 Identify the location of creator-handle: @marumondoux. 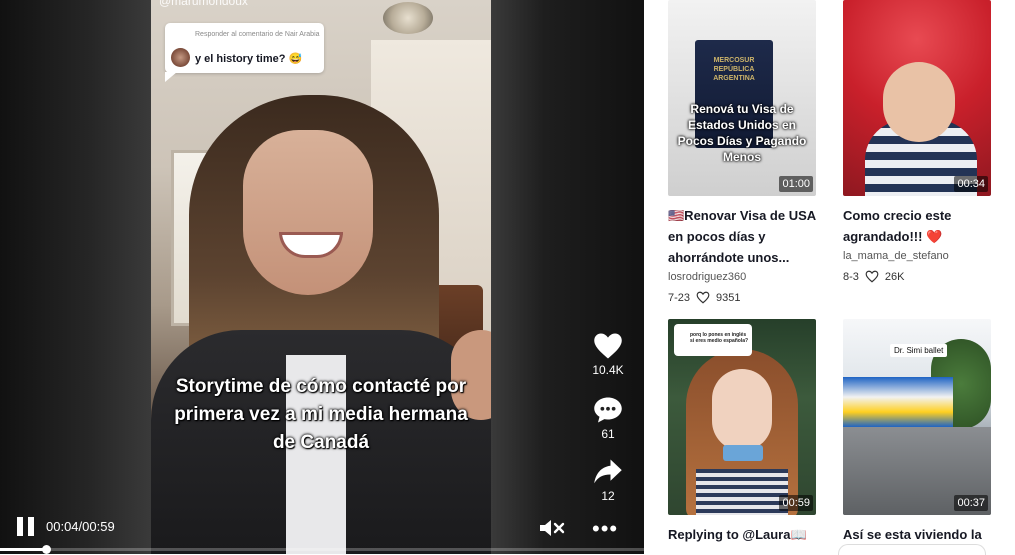
(203, 4).